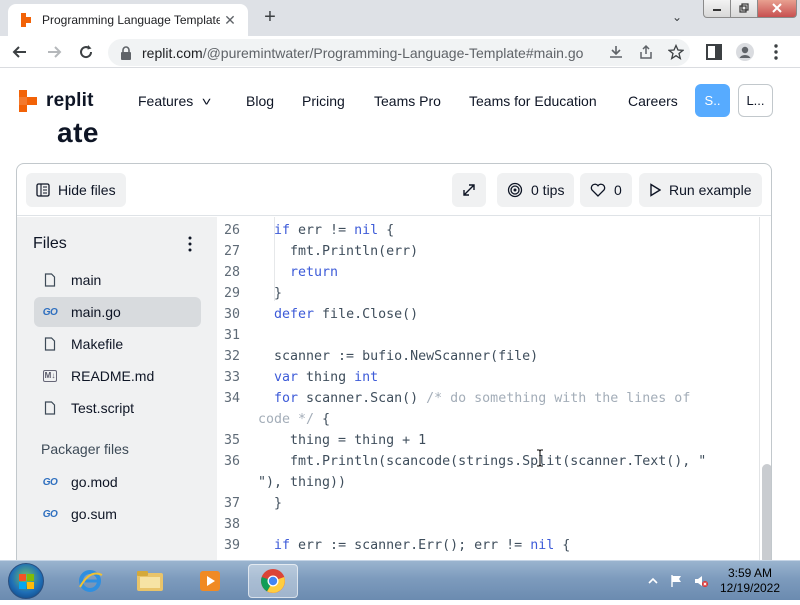 This screenshot has height=605, width=800. What do you see at coordinates (131, 20) in the screenshot?
I see `tab-title: Programming Language Template` at bounding box center [131, 20].